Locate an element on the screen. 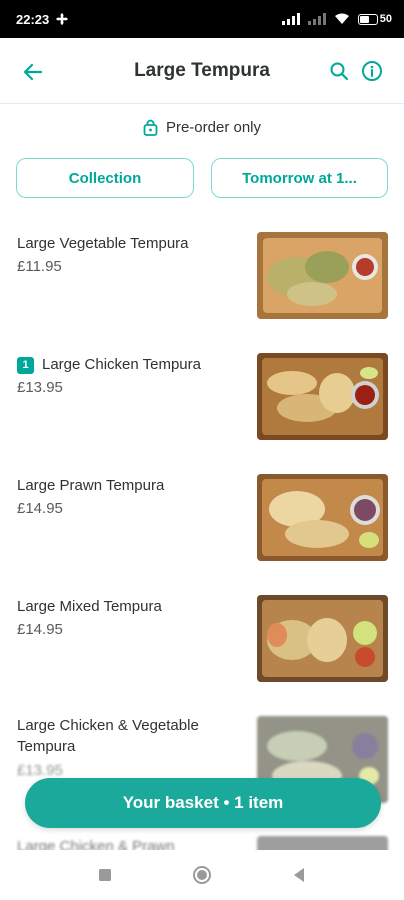 The height and width of the screenshot is (900, 404). system-nav-bar is located at coordinates (202, 875).